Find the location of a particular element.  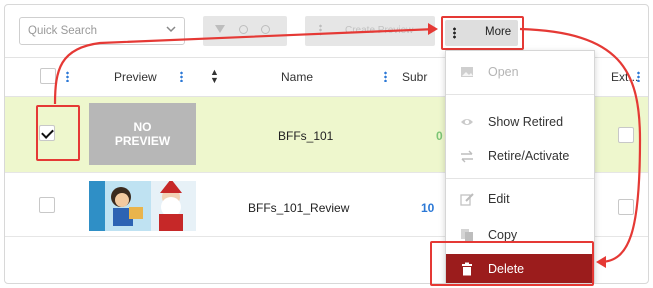

menu-item-retire-activate: Retire/Activate is located at coordinates (520, 156).